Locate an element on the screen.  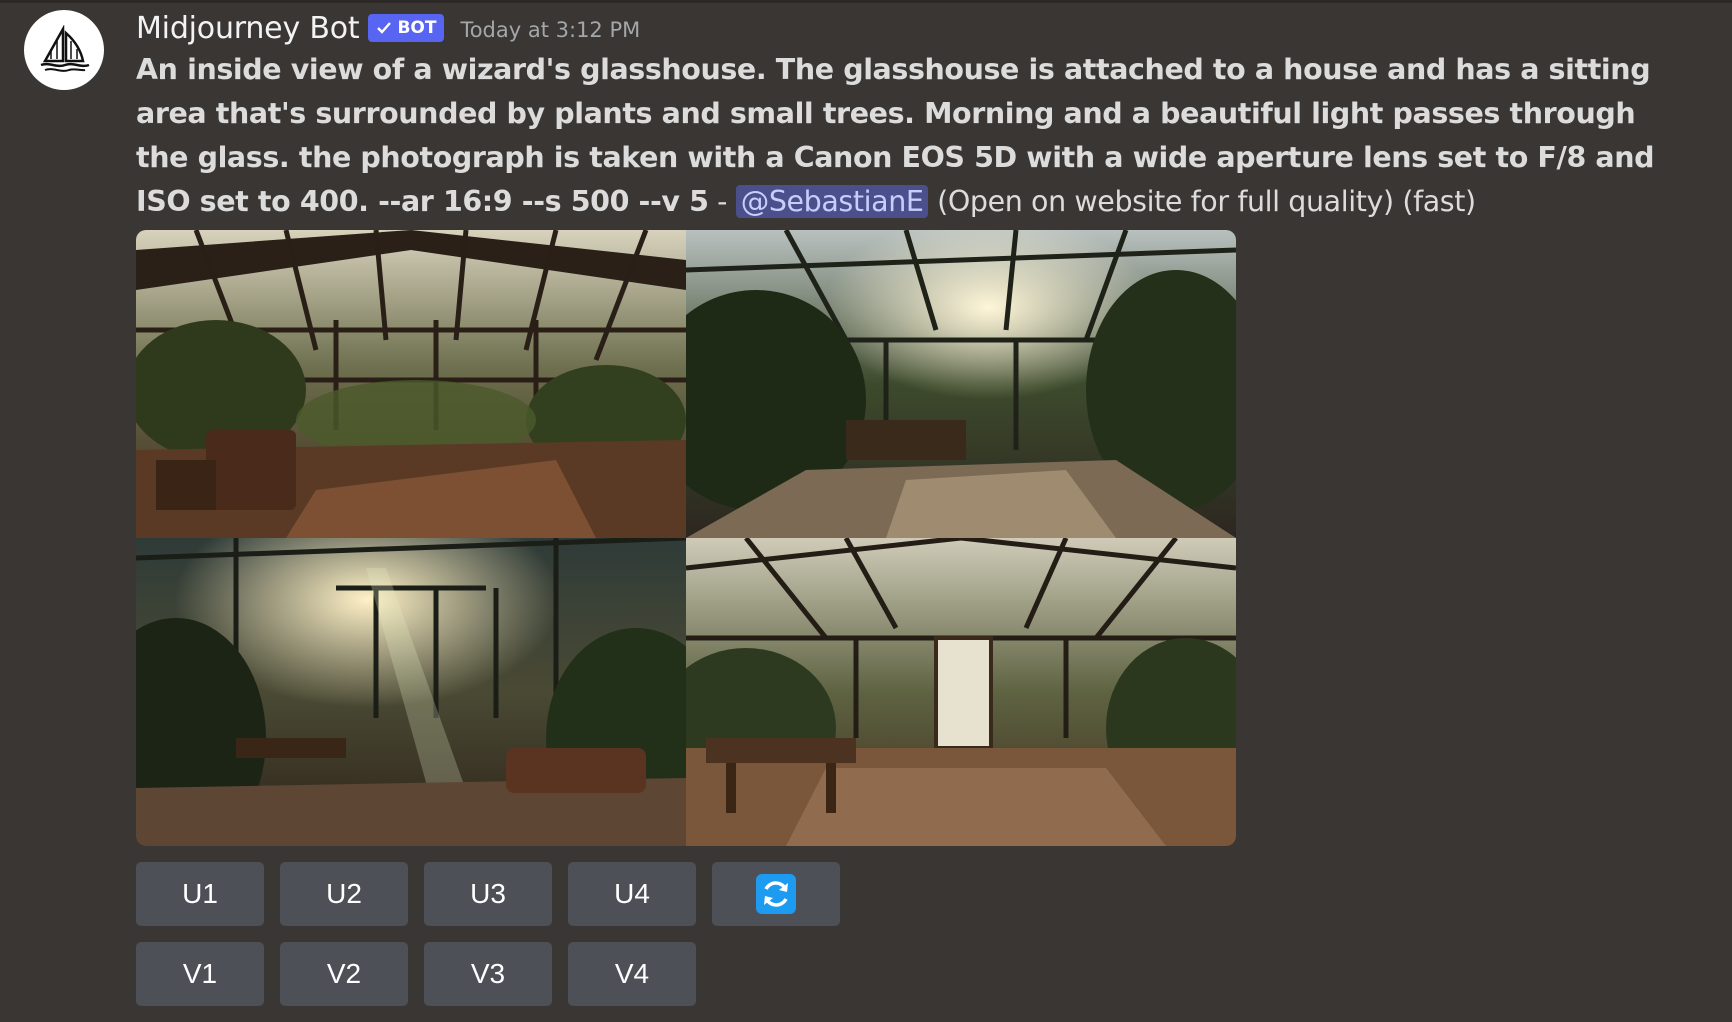
u1-button: U1 is located at coordinates (200, 894).